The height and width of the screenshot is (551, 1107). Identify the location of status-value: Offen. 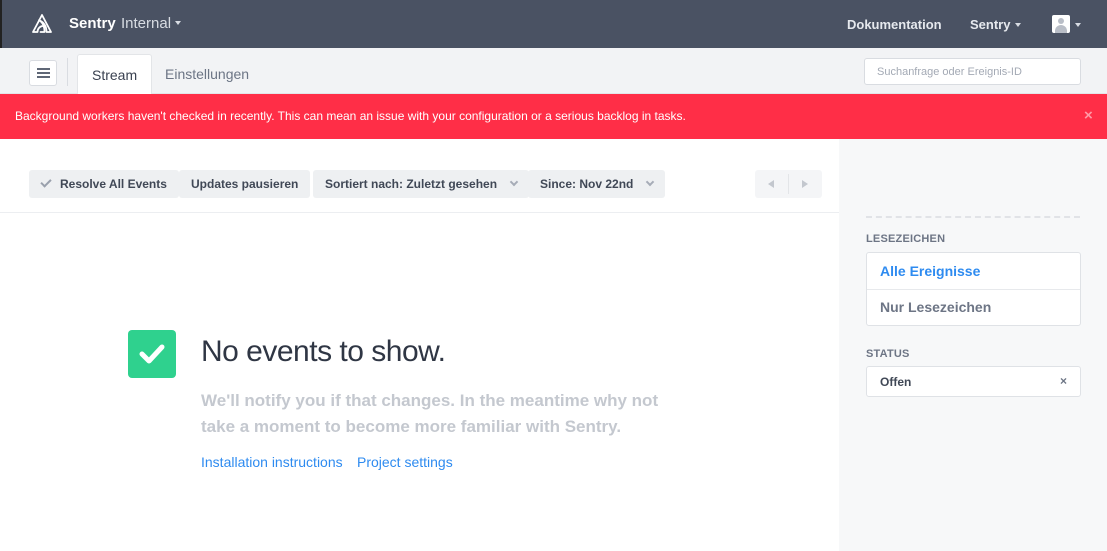
(896, 382).